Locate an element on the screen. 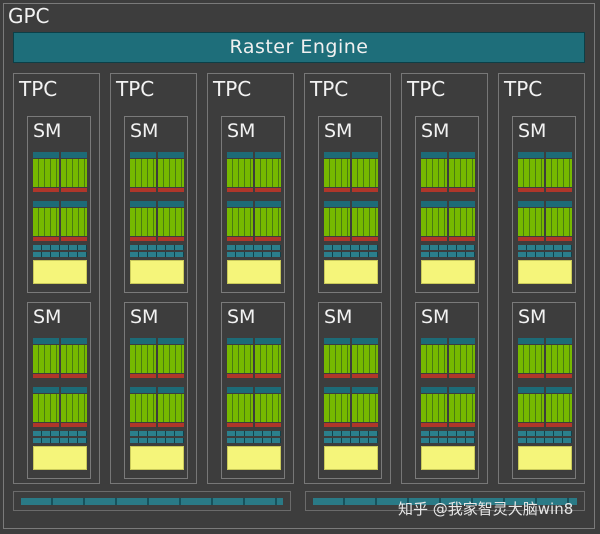 This screenshot has width=600, height=534. tpc-5: TPC SM SM is located at coordinates (444, 278).